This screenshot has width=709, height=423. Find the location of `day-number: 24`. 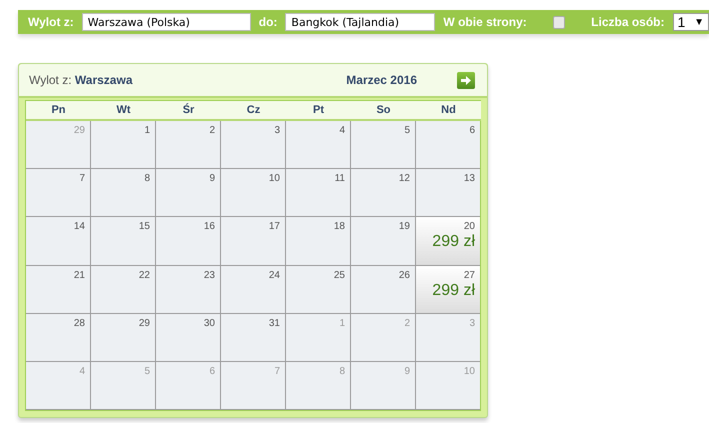

day-number: 24 is located at coordinates (274, 275).